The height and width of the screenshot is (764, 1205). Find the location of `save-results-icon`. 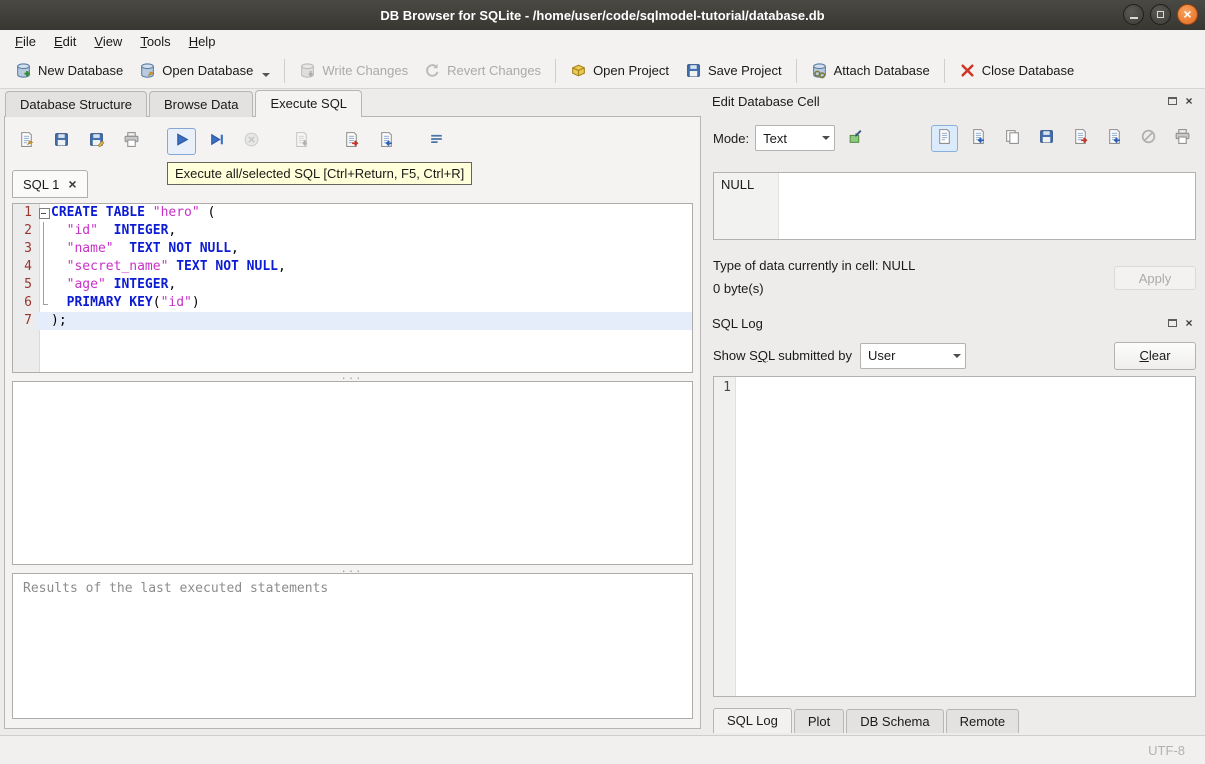

save-results-icon is located at coordinates (301, 141).